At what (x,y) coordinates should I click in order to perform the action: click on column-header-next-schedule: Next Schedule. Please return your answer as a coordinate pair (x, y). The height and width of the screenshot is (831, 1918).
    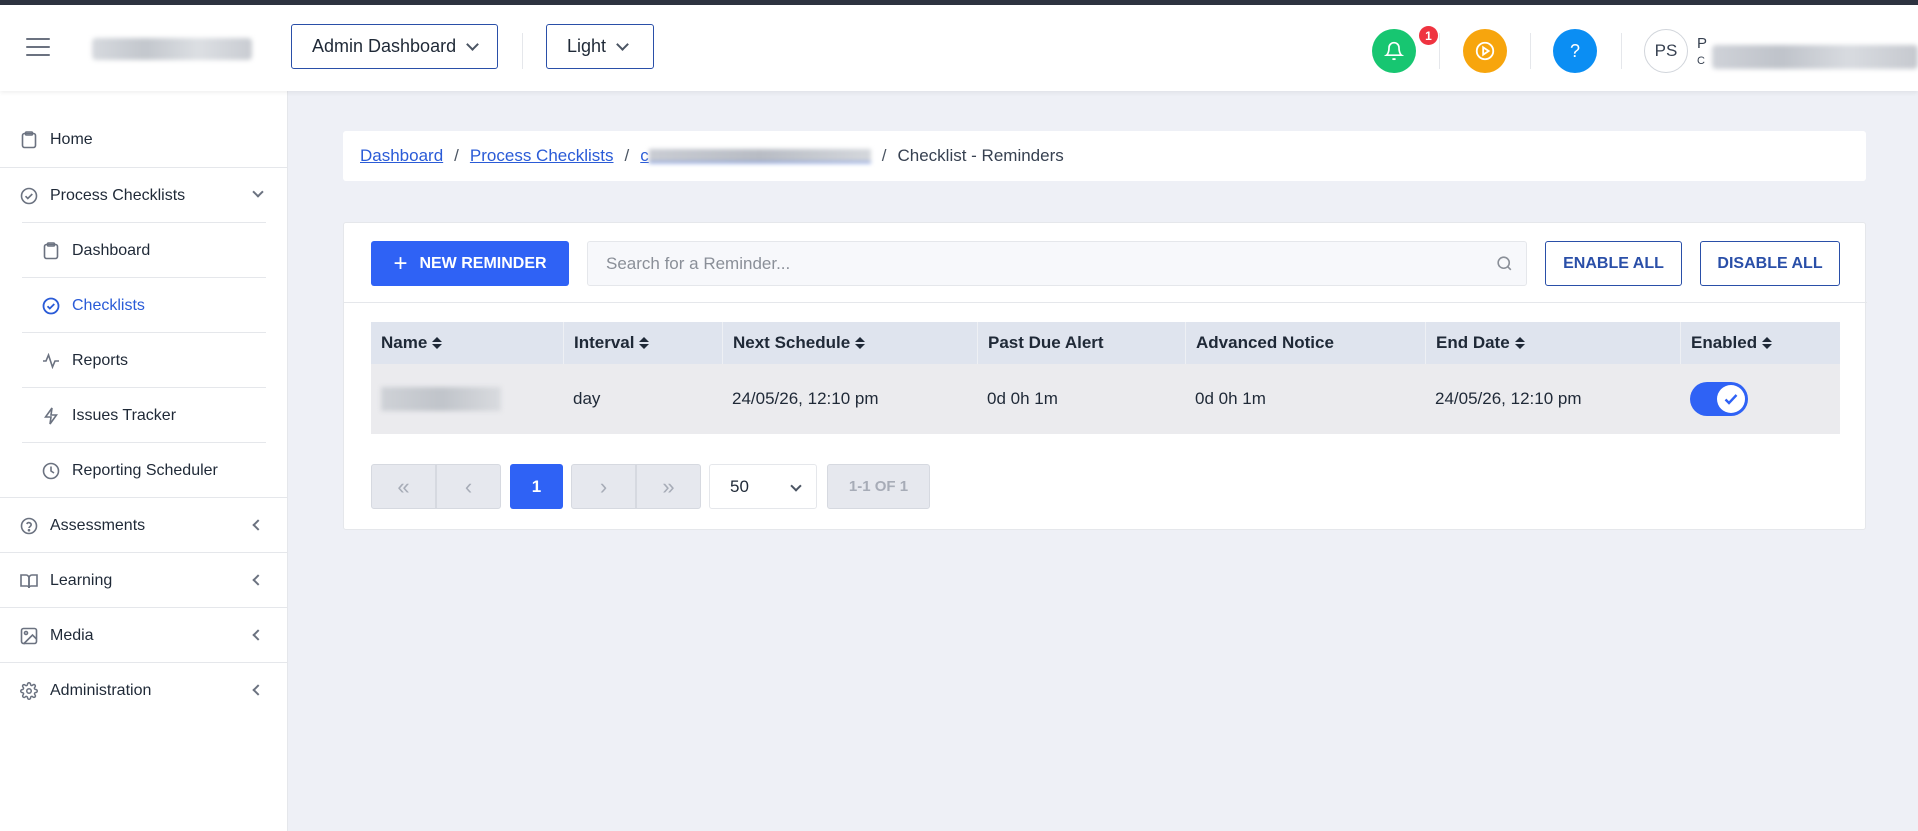
    Looking at the image, I should click on (849, 343).